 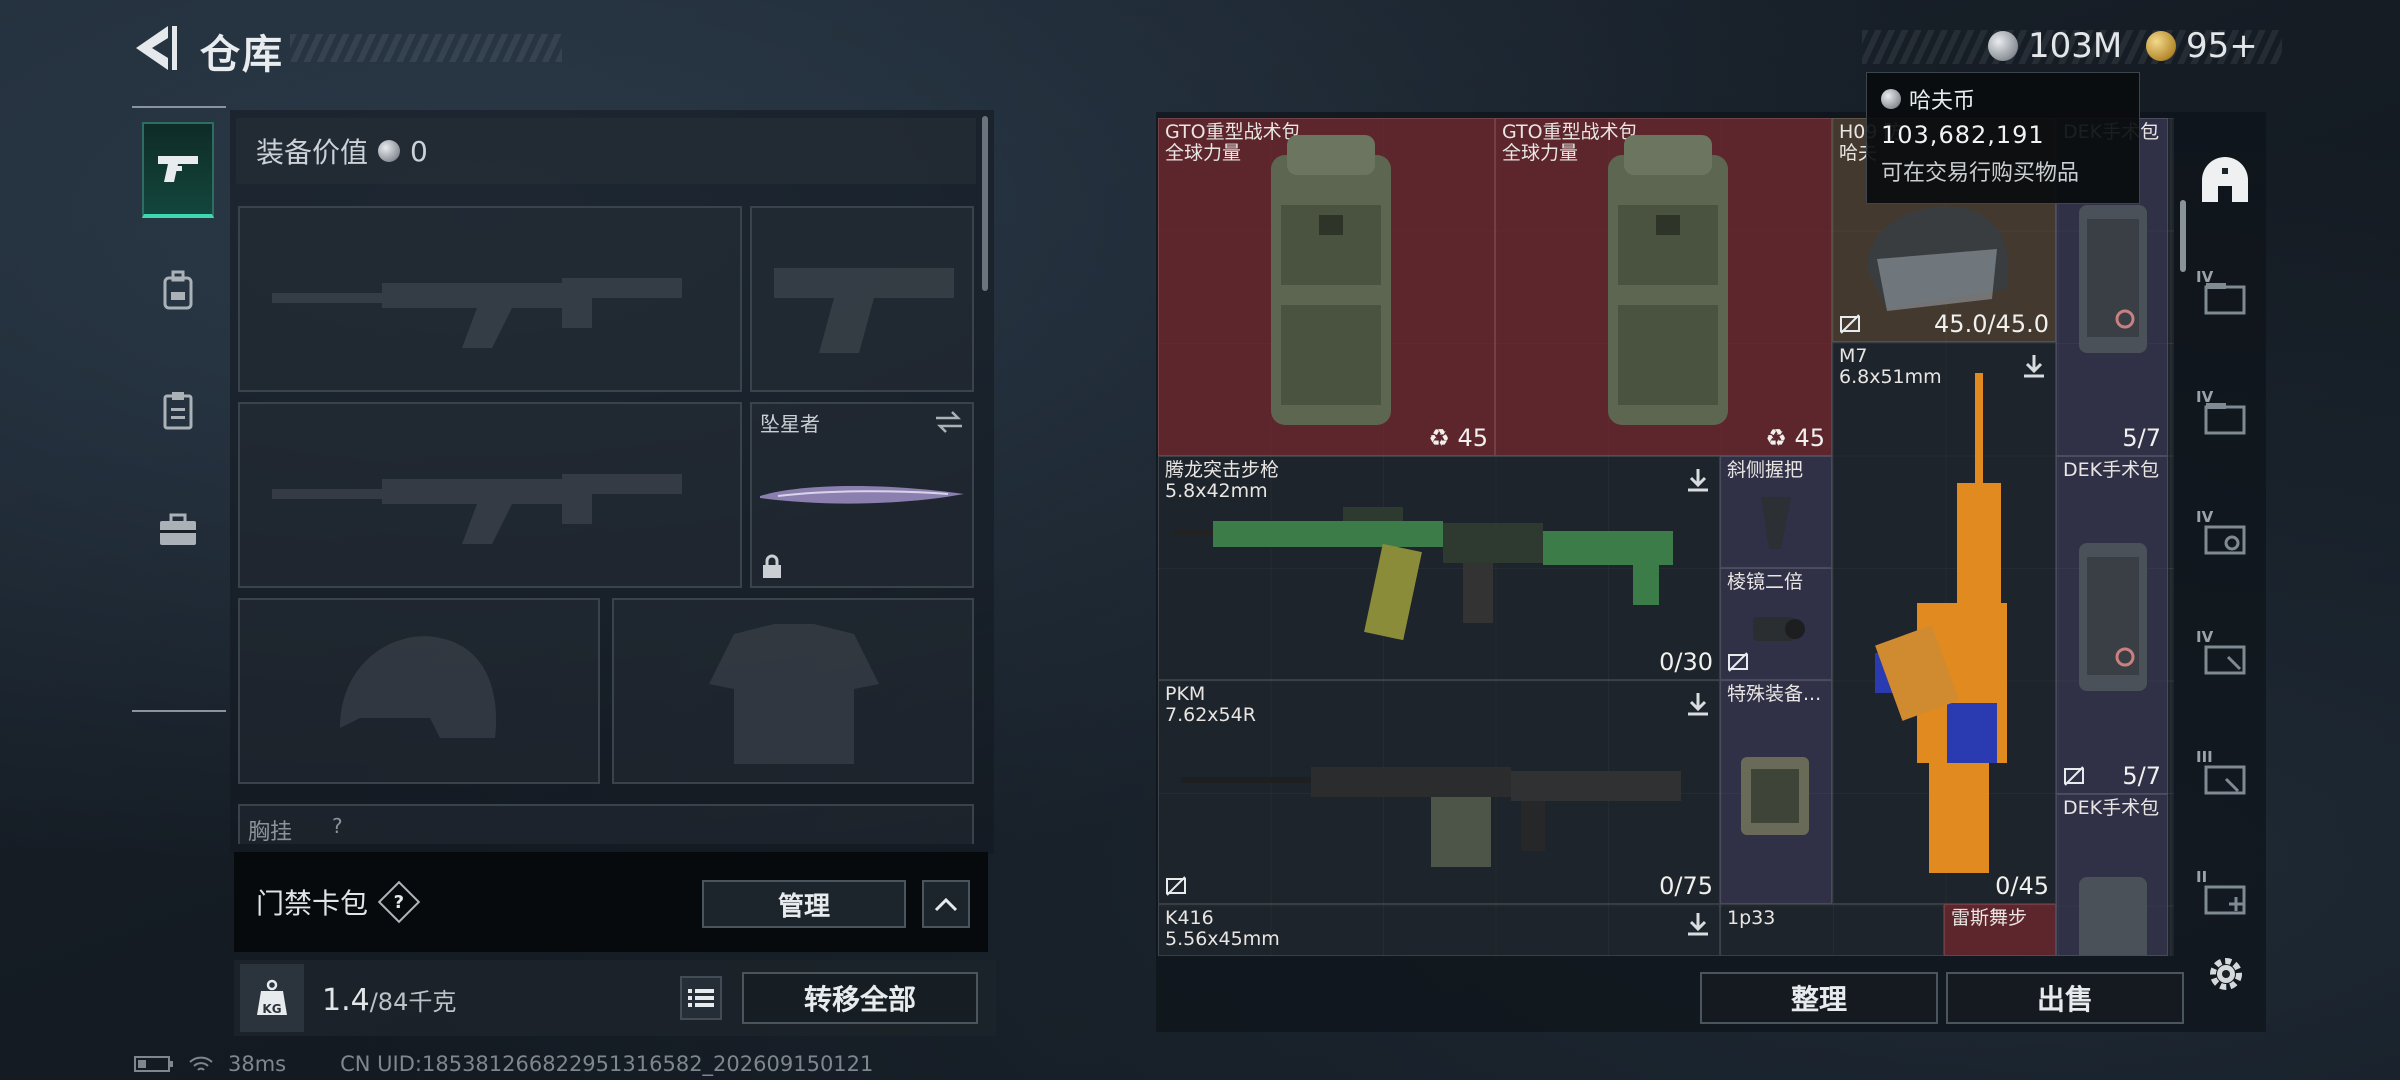 I want to click on swap-icon, so click(x=949, y=422).